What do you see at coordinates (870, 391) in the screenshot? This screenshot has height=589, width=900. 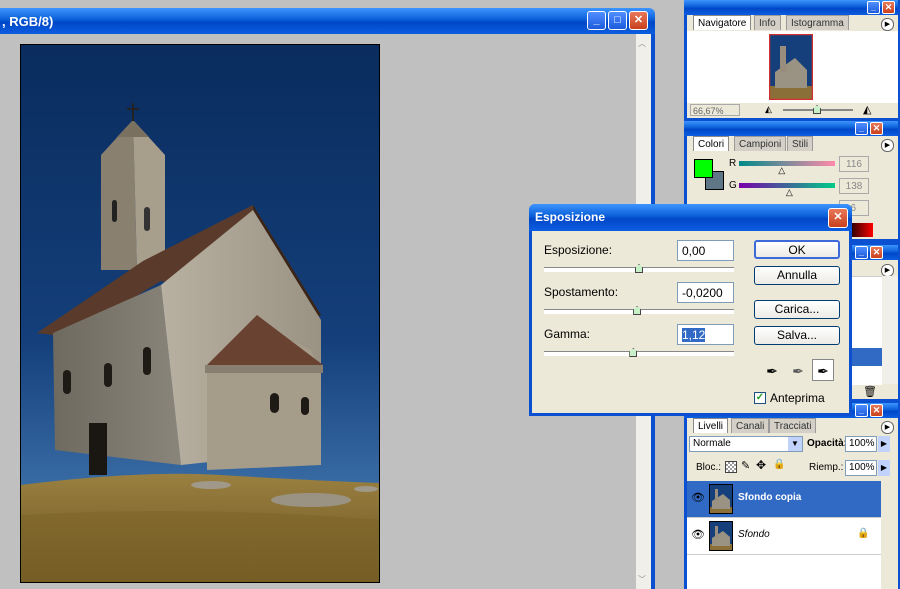 I see `trash-icon: 🗑` at bounding box center [870, 391].